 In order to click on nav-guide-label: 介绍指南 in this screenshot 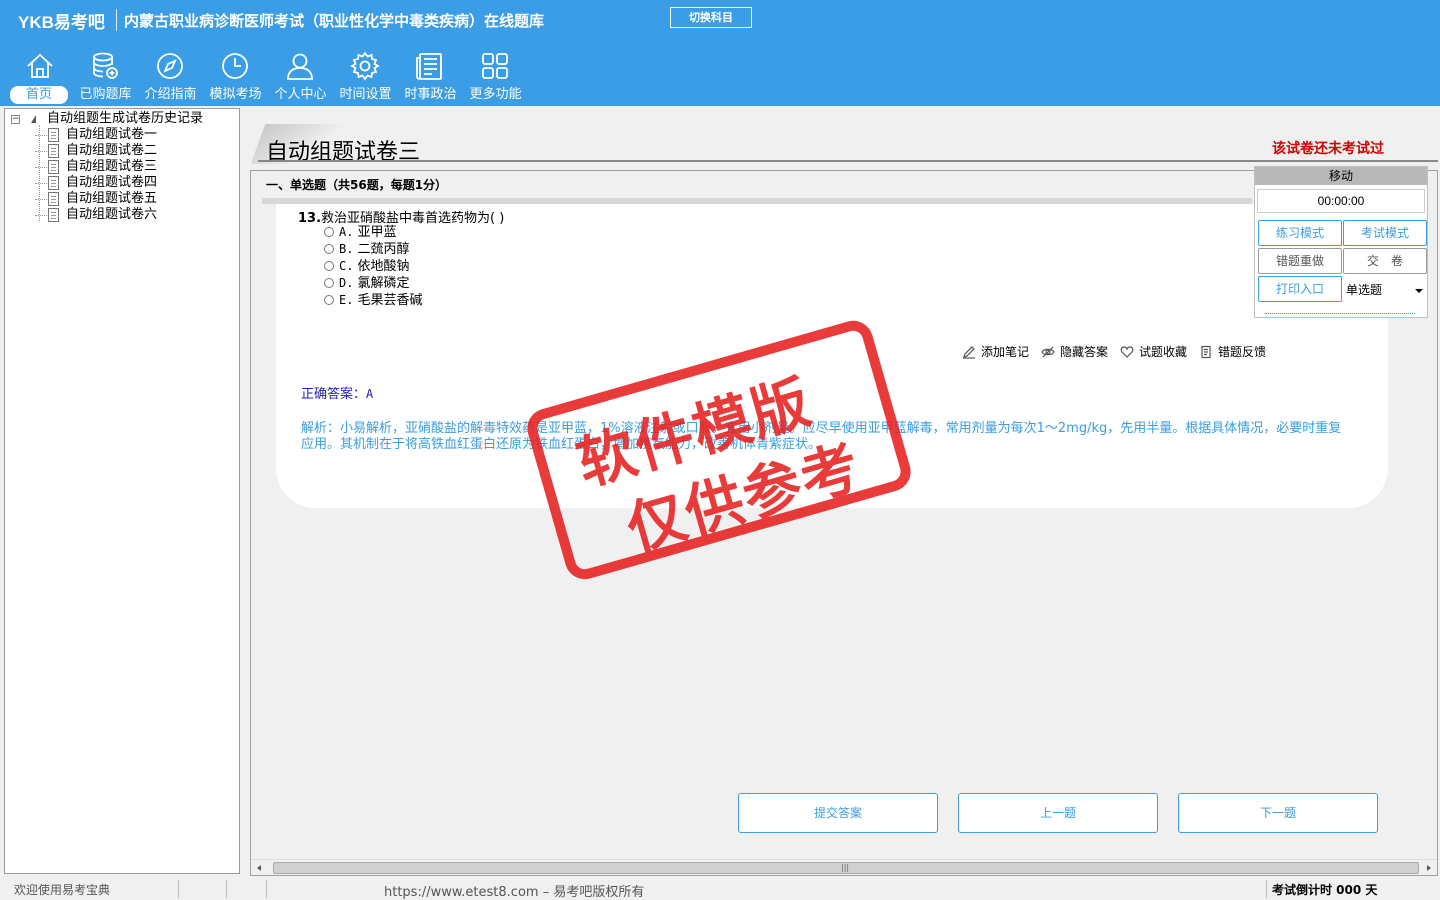, I will do `click(170, 94)`.